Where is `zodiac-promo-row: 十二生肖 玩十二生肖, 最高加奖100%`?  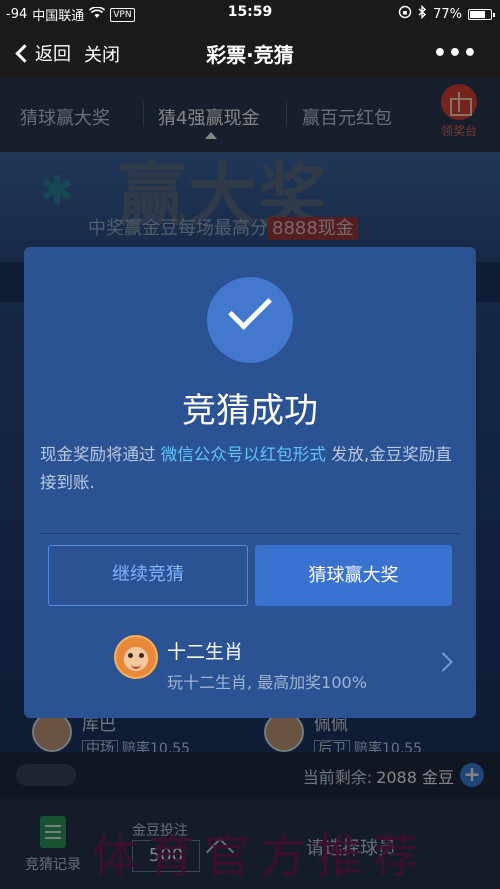
zodiac-promo-row: 十二生肖 玩十二生肖, 最高加奖100% is located at coordinates (250, 663).